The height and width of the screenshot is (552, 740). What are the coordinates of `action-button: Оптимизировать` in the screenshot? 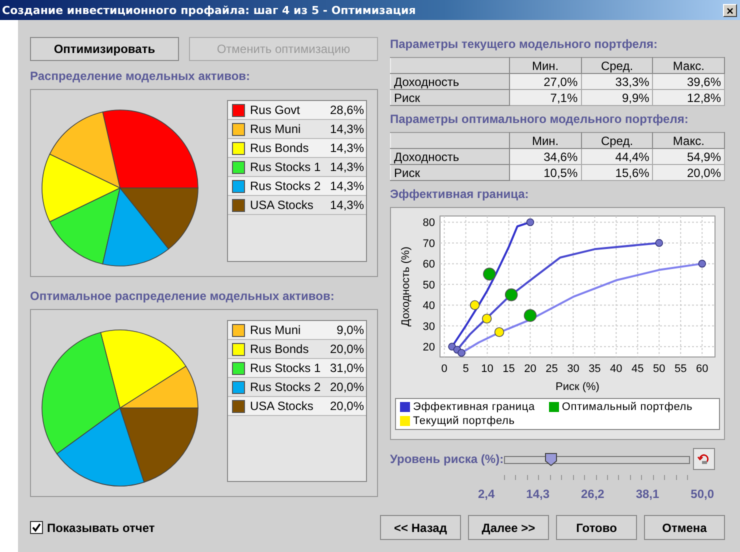 It's located at (104, 49).